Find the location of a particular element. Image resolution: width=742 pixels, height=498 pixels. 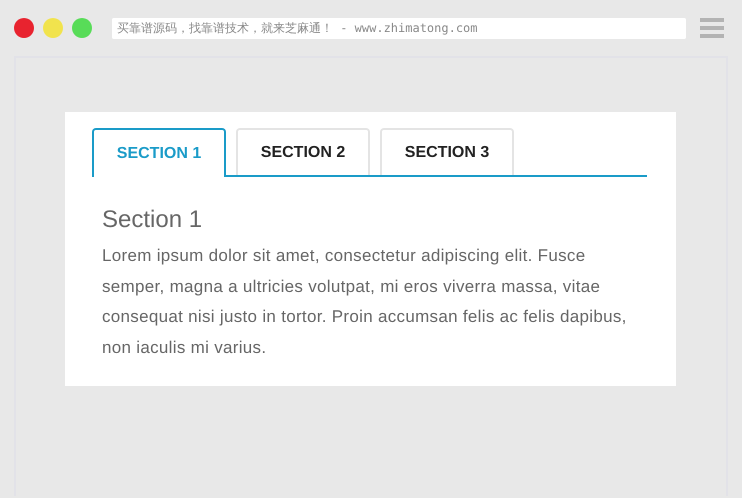

close-dot is located at coordinates (24, 28).